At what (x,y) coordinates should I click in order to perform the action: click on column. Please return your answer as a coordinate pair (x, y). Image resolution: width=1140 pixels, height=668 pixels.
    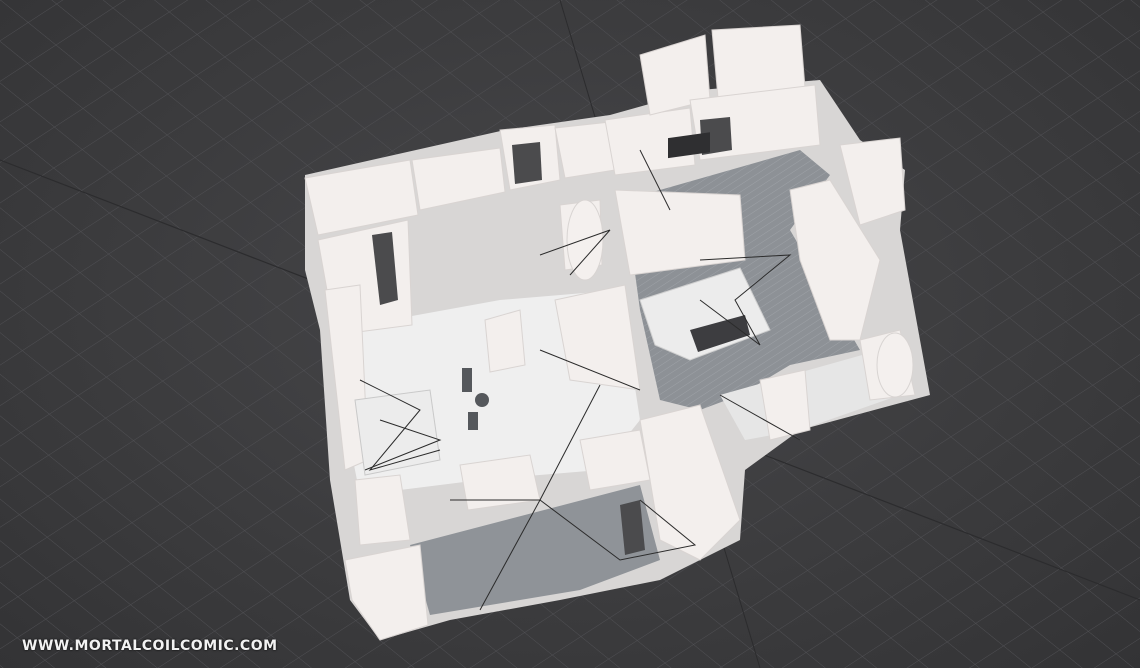
    Looking at the image, I should click on (585, 240).